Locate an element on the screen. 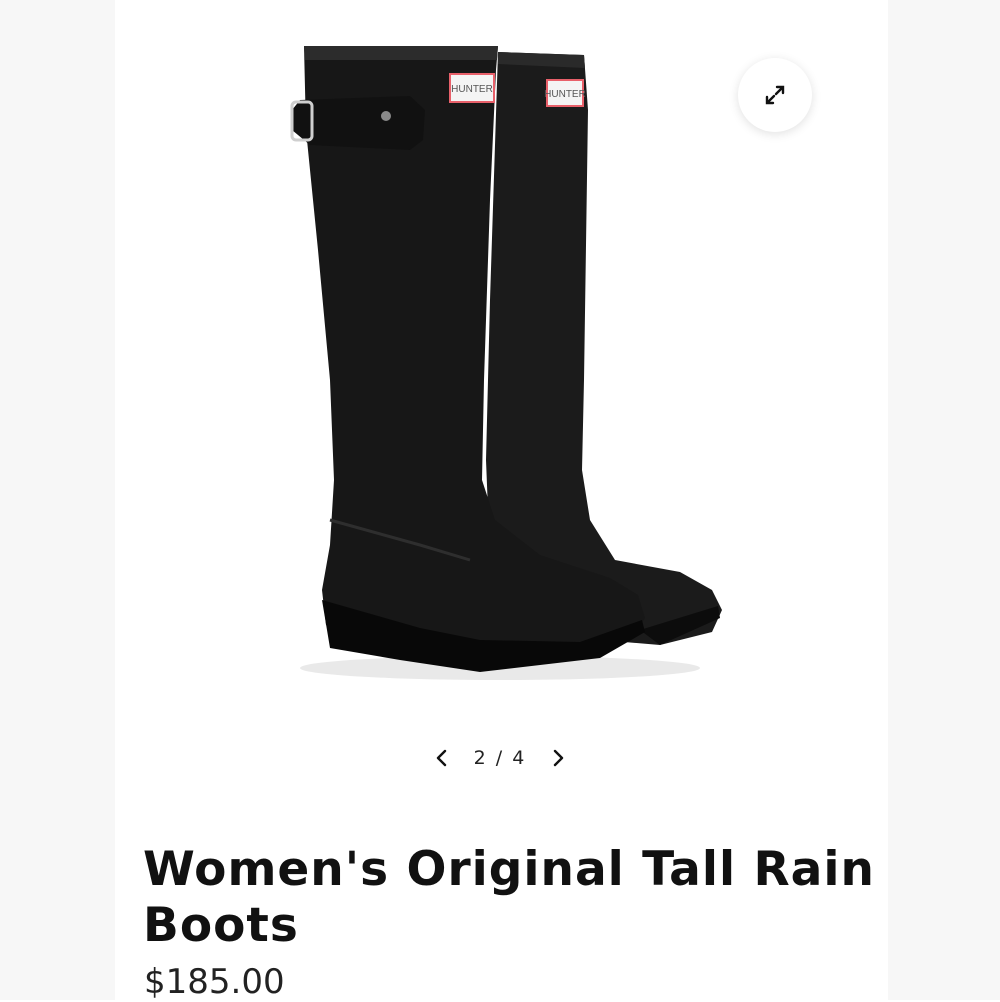  right-margin is located at coordinates (944, 500).